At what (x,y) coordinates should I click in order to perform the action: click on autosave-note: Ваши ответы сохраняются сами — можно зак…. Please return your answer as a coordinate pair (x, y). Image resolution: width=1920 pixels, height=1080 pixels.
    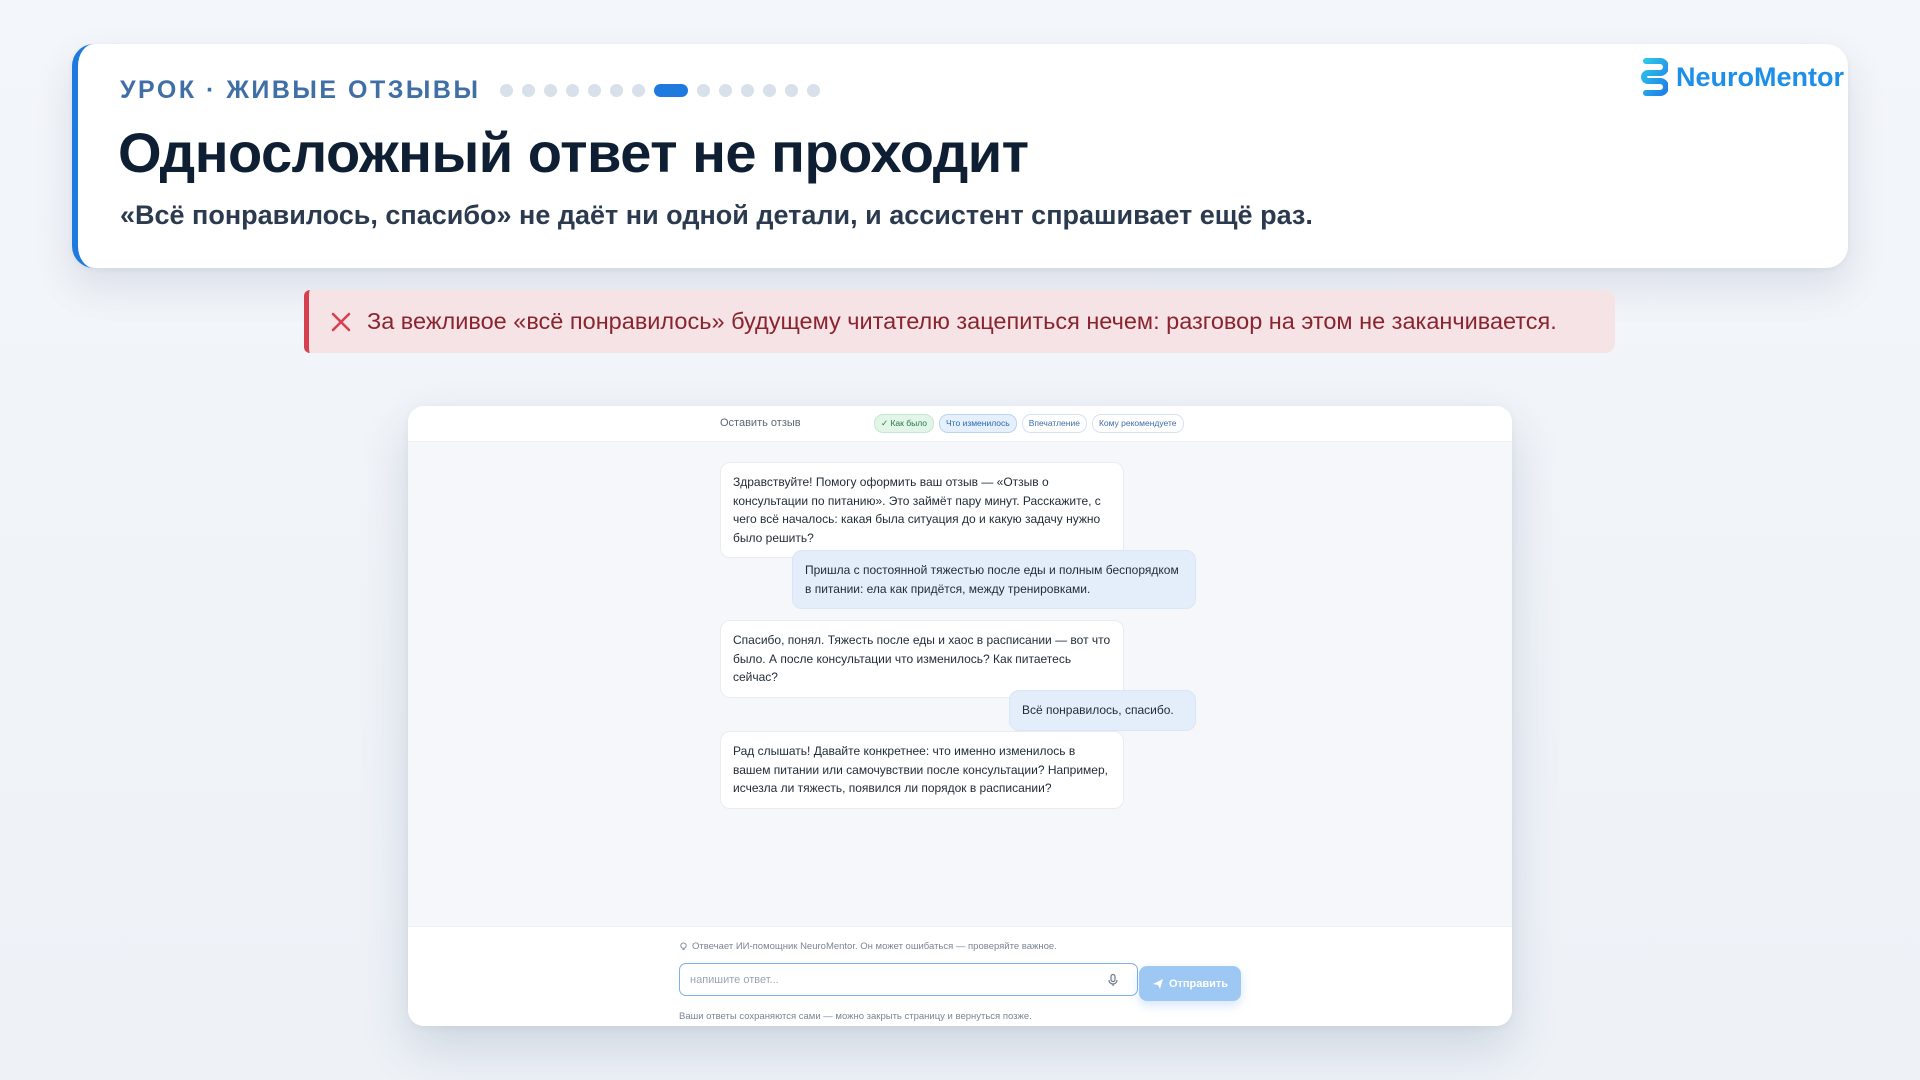
    Looking at the image, I should click on (855, 1016).